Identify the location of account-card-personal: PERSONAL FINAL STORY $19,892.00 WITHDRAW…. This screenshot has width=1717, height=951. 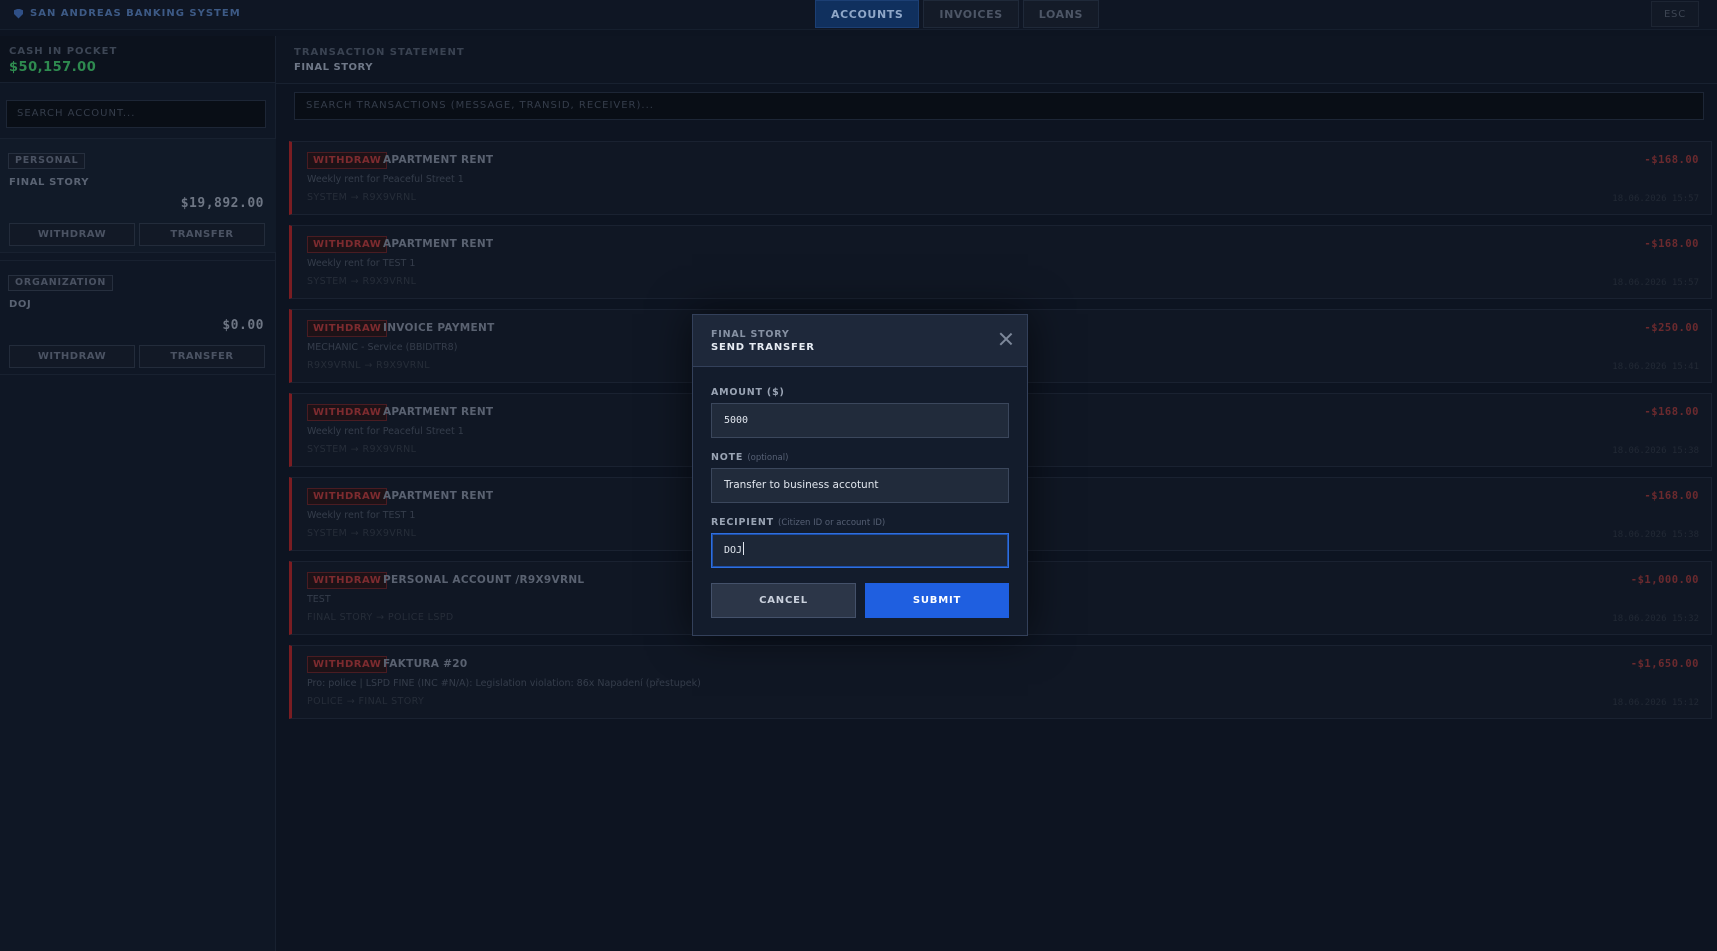
(138, 195).